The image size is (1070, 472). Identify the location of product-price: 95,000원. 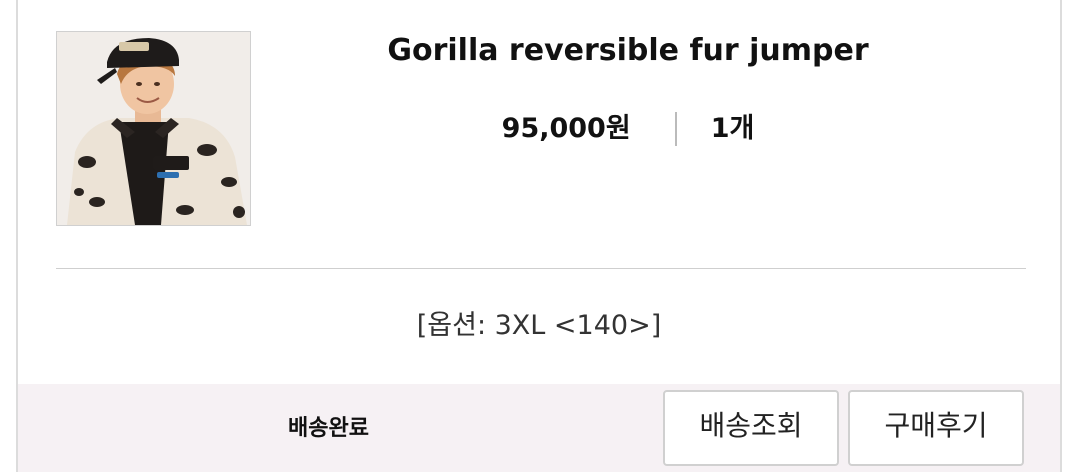
(566, 128).